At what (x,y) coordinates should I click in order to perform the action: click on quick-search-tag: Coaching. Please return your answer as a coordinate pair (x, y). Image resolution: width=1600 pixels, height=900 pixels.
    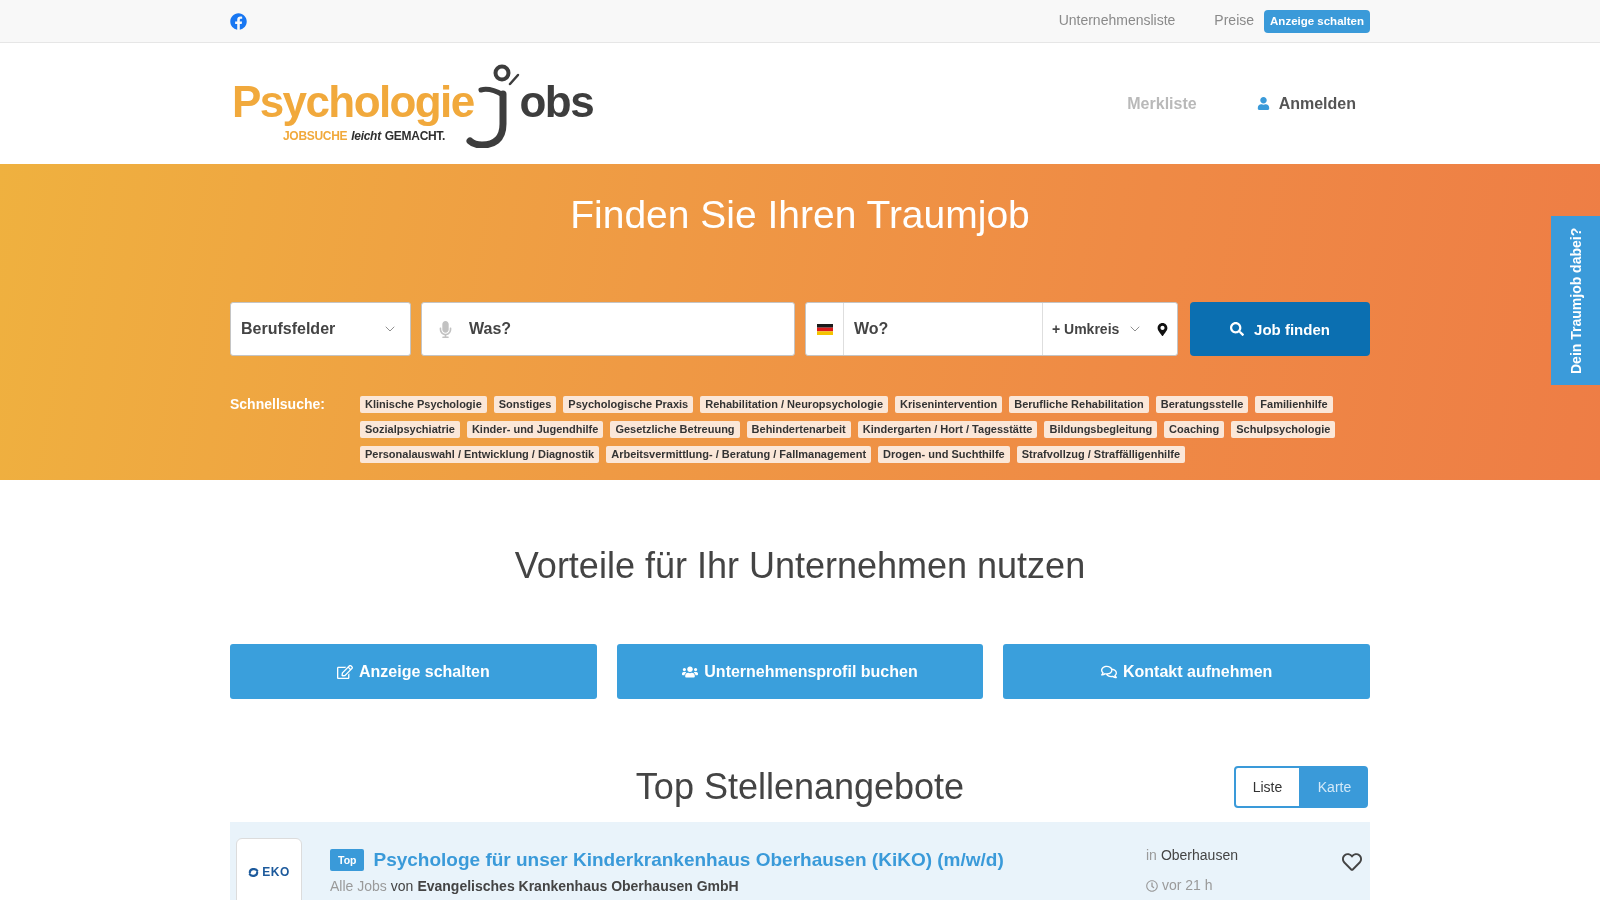
    Looking at the image, I should click on (1194, 429).